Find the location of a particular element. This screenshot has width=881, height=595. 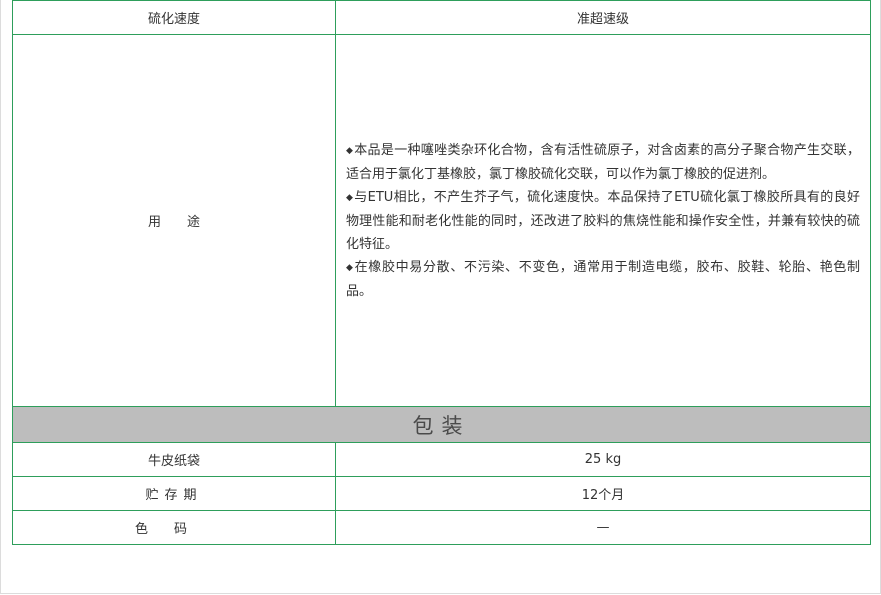

packaging-section-row: 包装 is located at coordinates (441, 424).